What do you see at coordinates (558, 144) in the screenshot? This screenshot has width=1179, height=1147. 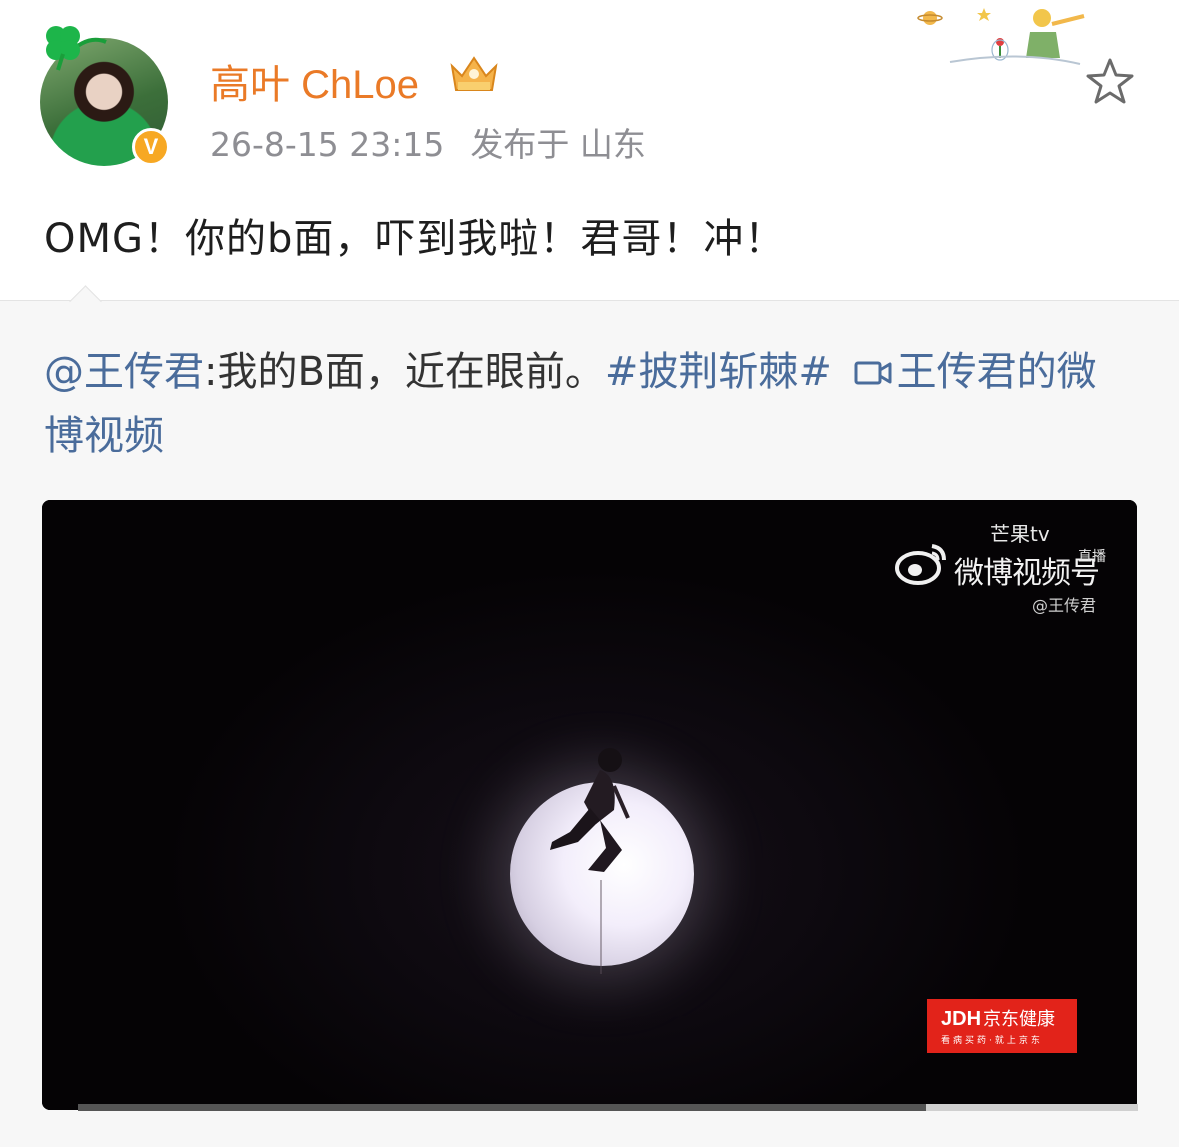 I see `post-location: 发布于 山东` at bounding box center [558, 144].